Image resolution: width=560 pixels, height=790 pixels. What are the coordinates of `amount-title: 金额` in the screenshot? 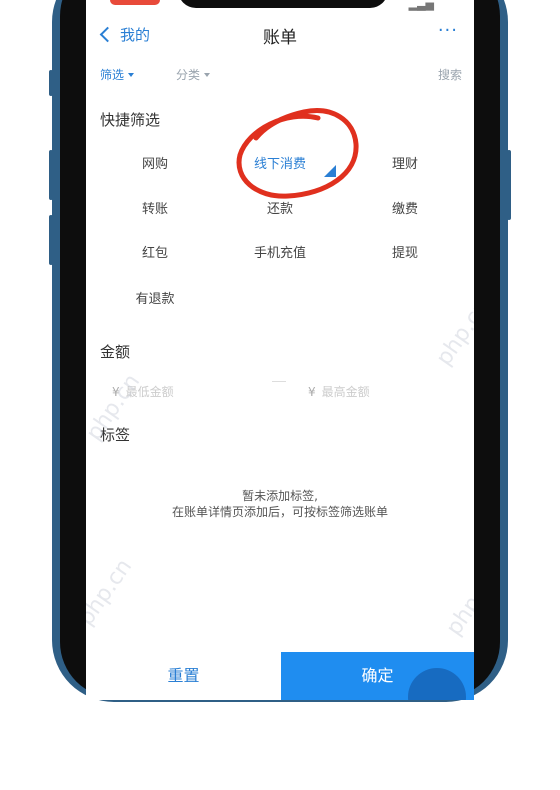 It's located at (115, 352).